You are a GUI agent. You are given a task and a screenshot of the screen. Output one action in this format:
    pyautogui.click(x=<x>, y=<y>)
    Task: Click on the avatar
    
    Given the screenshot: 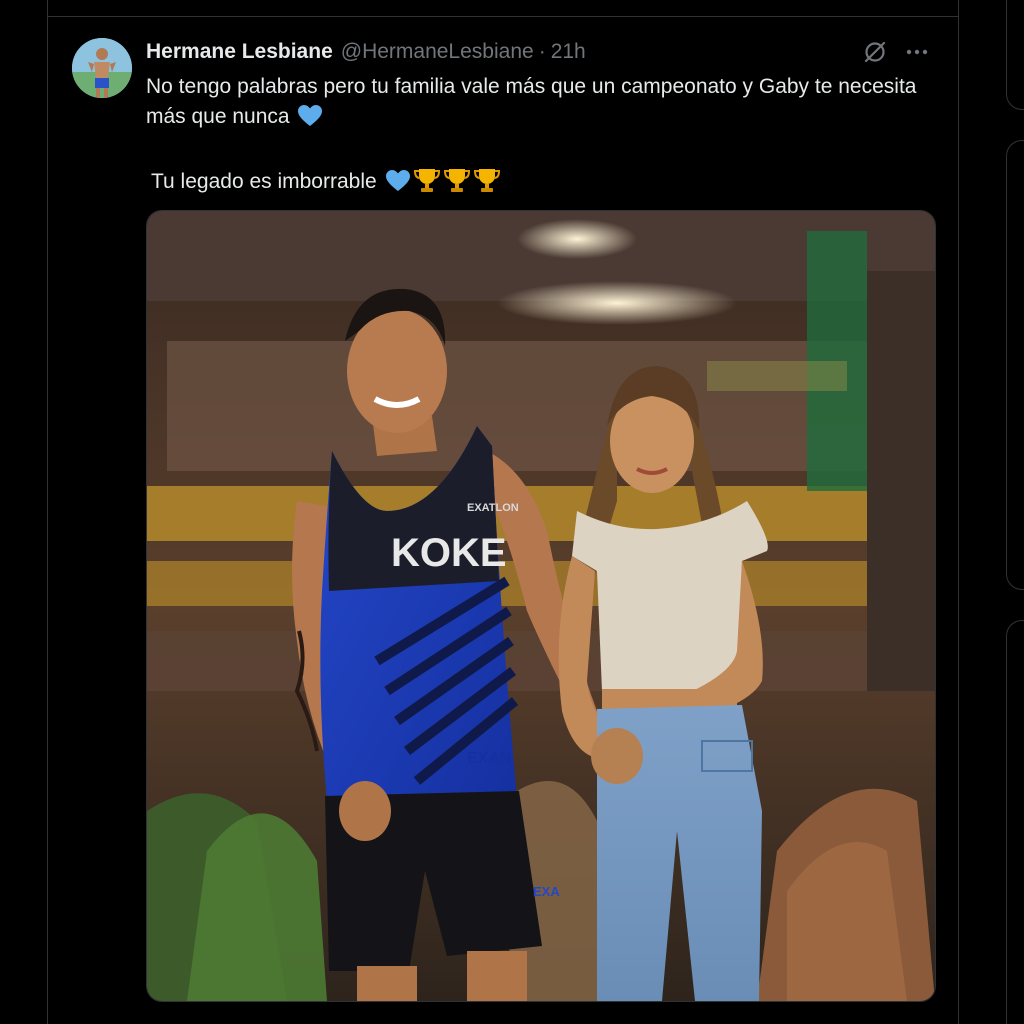 What is the action you would take?
    pyautogui.click(x=102, y=68)
    